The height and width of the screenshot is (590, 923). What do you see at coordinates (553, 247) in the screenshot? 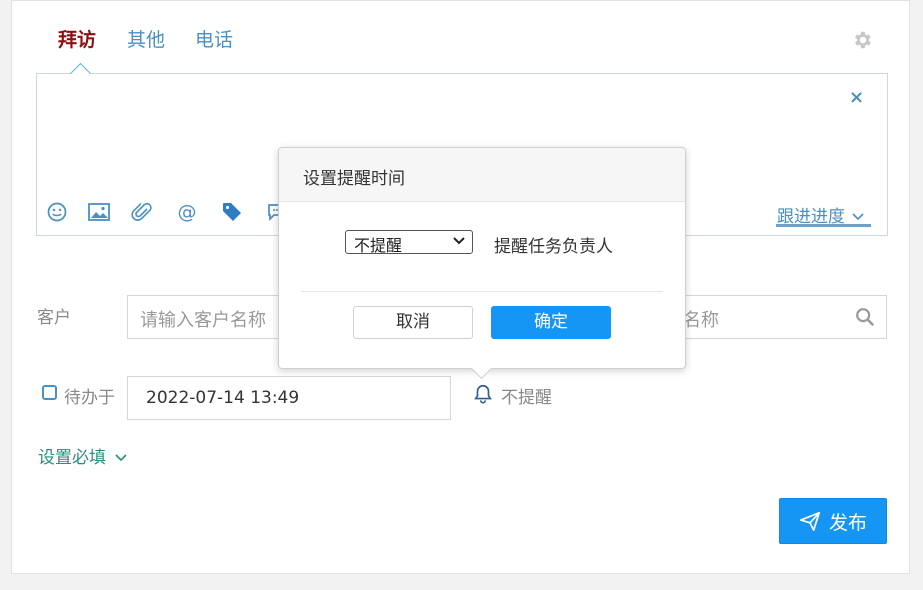
I see `dialog-description: 提醒任务负责人` at bounding box center [553, 247].